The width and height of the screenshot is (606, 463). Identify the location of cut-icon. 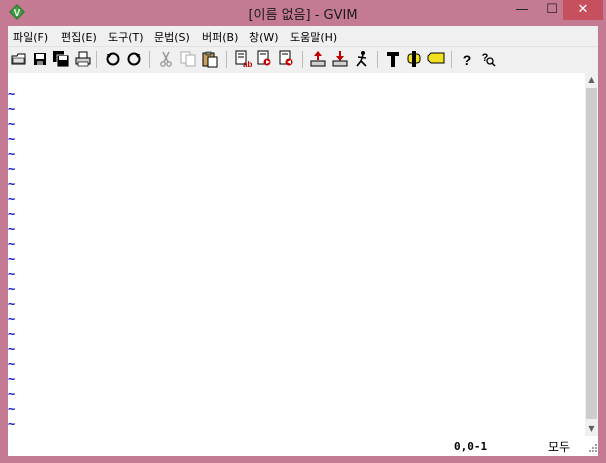
(166, 59).